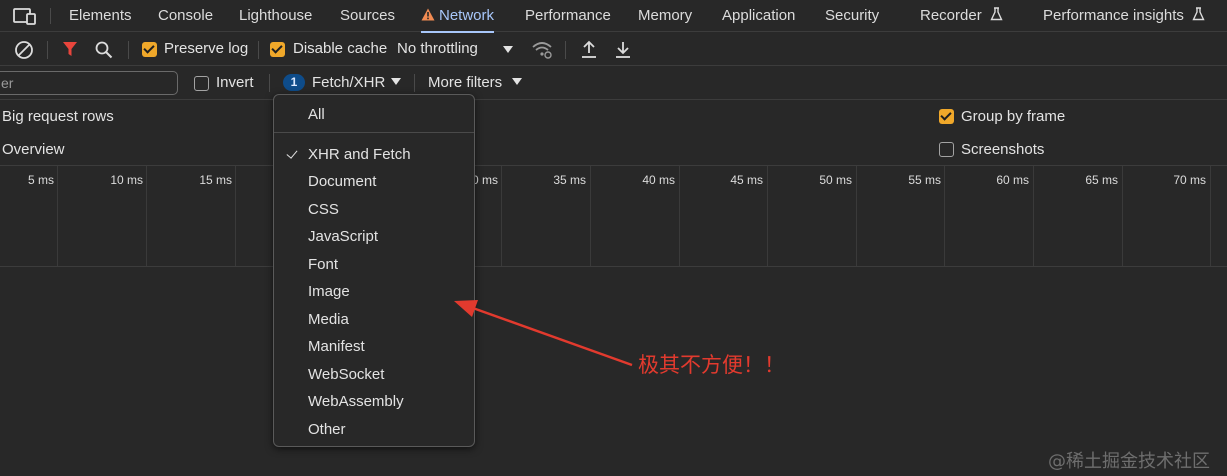 The height and width of the screenshot is (476, 1227). What do you see at coordinates (946, 116) in the screenshot?
I see `group-by-frame-checkbox` at bounding box center [946, 116].